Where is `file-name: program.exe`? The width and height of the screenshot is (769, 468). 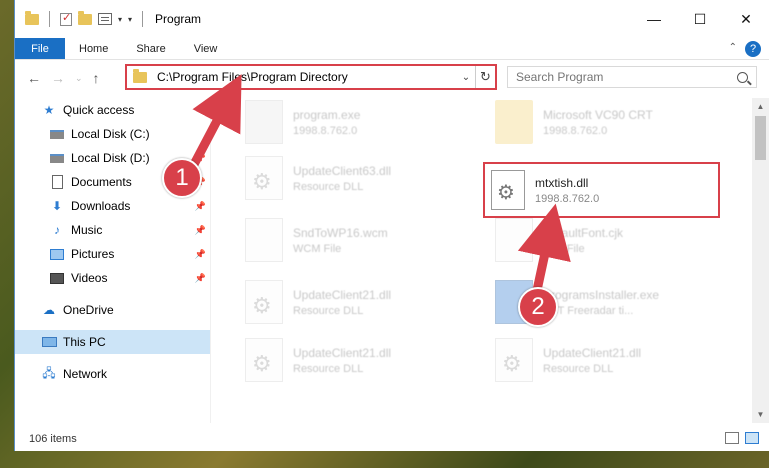 file-name: program.exe is located at coordinates (327, 115).